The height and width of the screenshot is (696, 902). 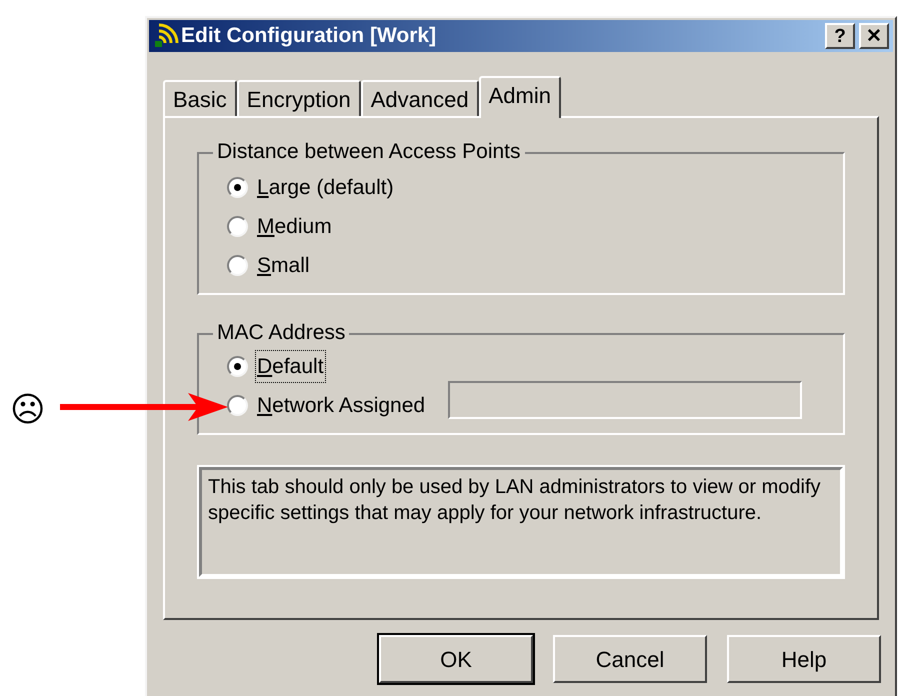 I want to click on radio-label: Small, so click(x=283, y=265).